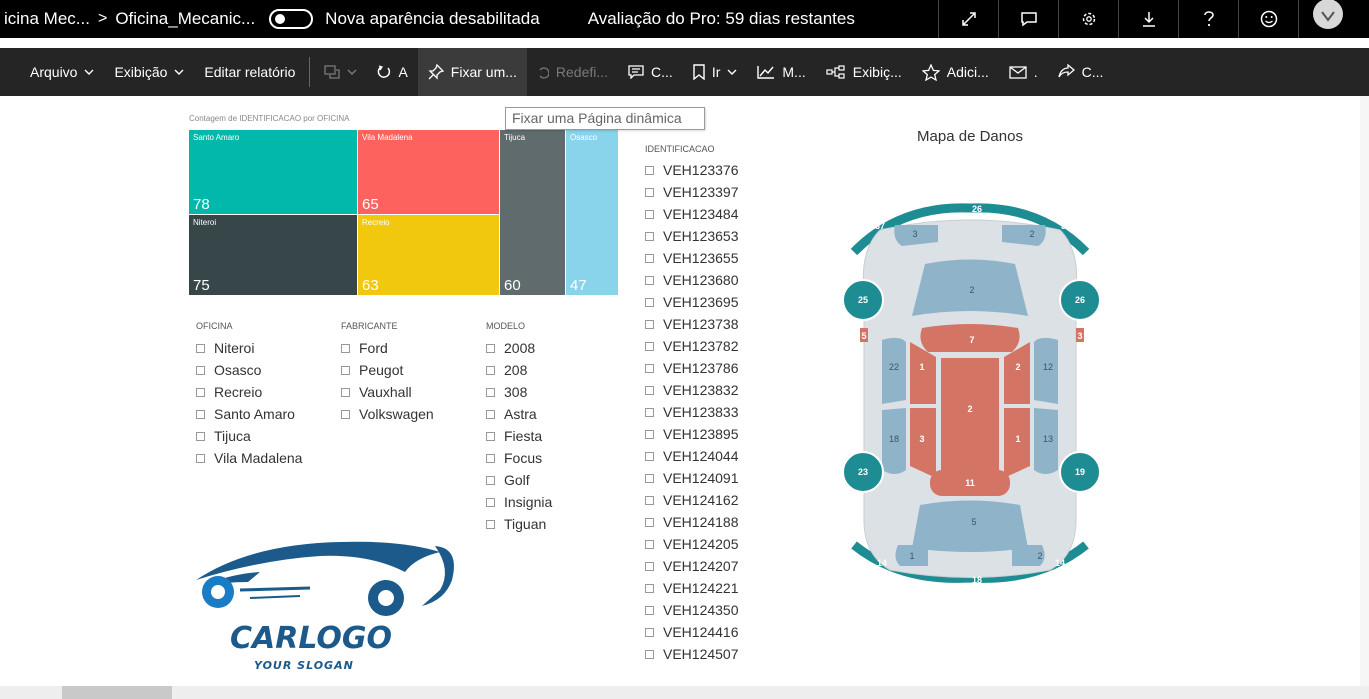  I want to click on slicer-item: VEH124091, so click(692, 478).